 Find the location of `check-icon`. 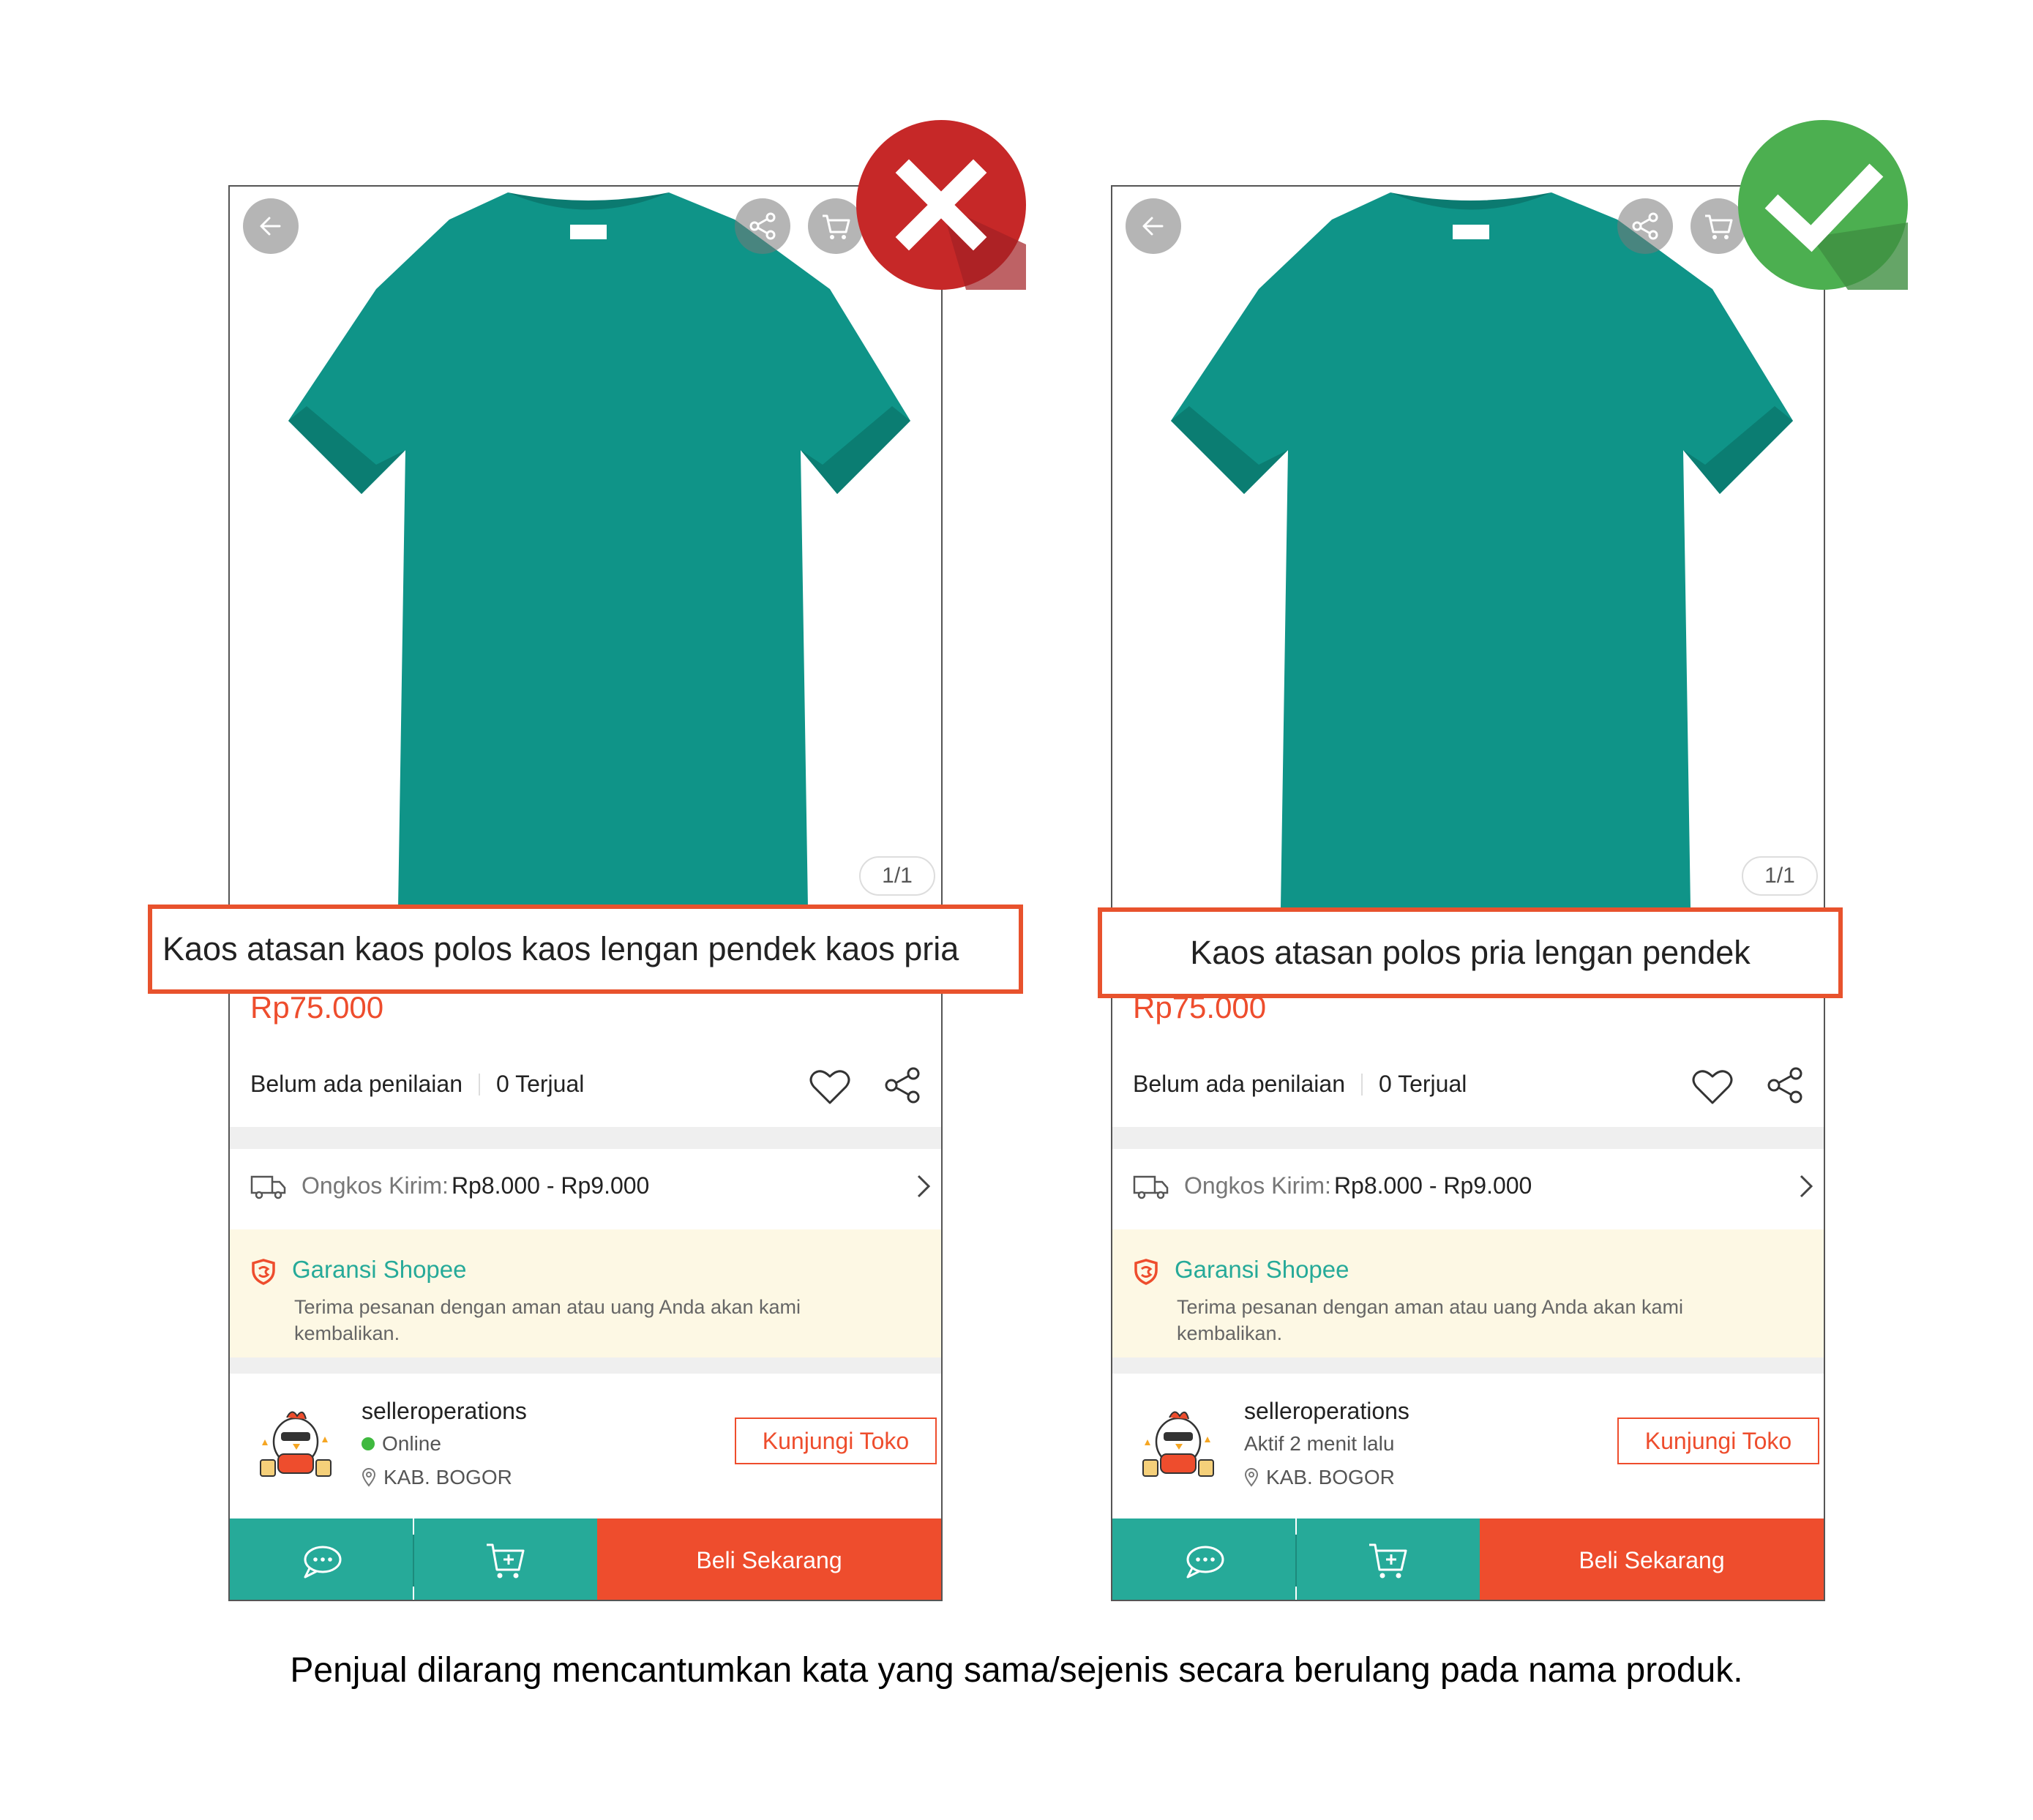

check-icon is located at coordinates (1823, 205).